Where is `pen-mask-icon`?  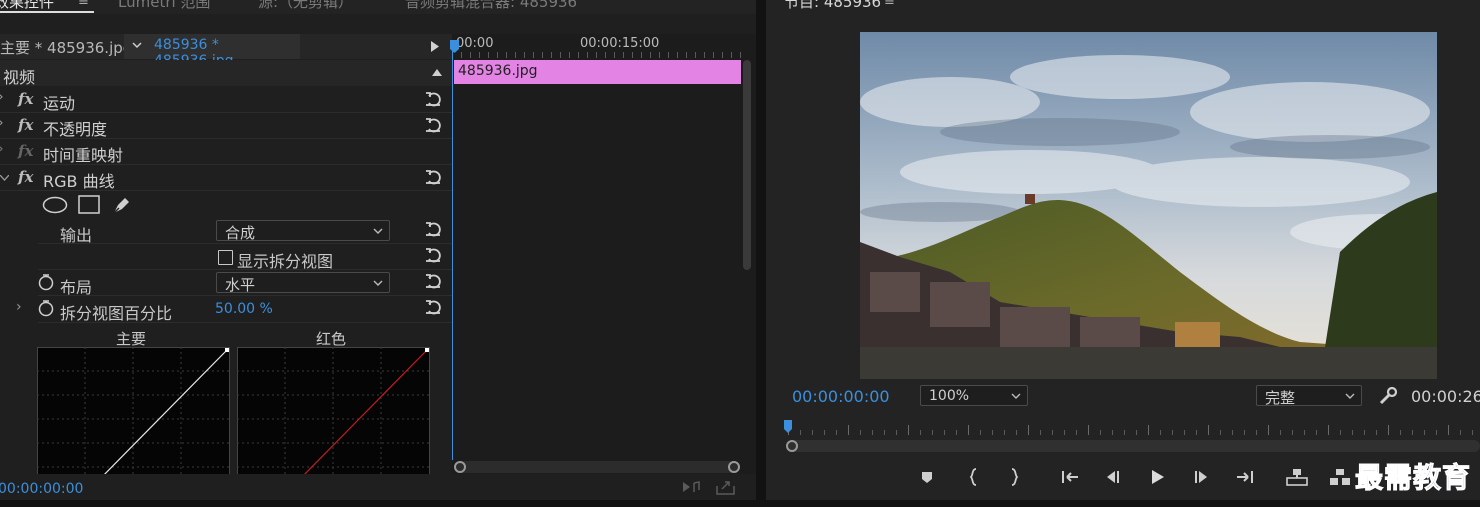 pen-mask-icon is located at coordinates (122, 205).